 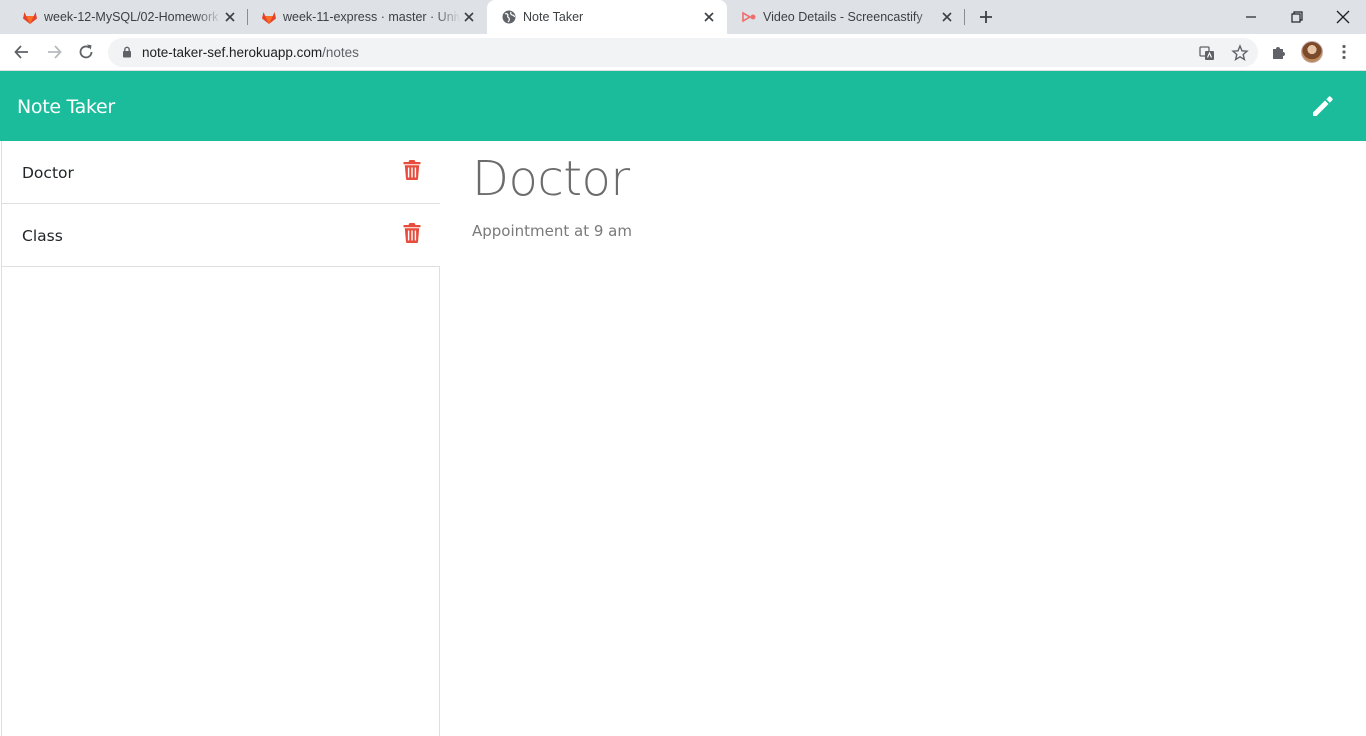 What do you see at coordinates (1207, 53) in the screenshot?
I see `translate-icon` at bounding box center [1207, 53].